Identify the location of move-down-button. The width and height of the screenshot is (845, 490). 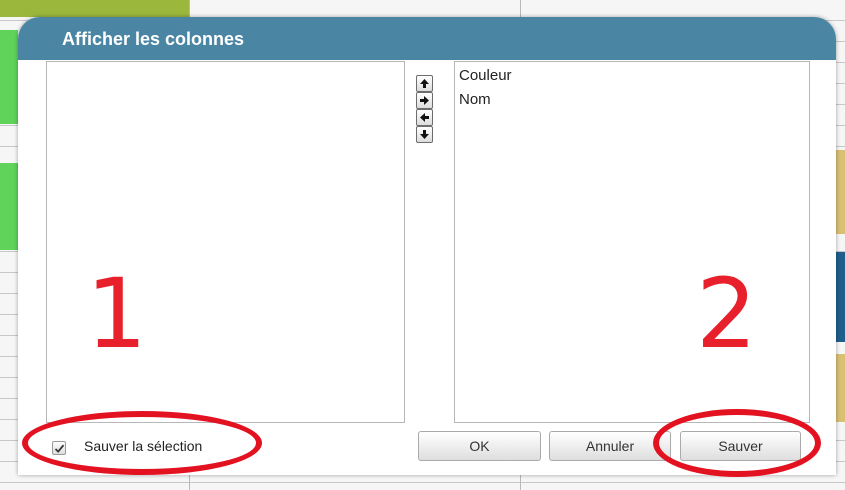
(424, 134).